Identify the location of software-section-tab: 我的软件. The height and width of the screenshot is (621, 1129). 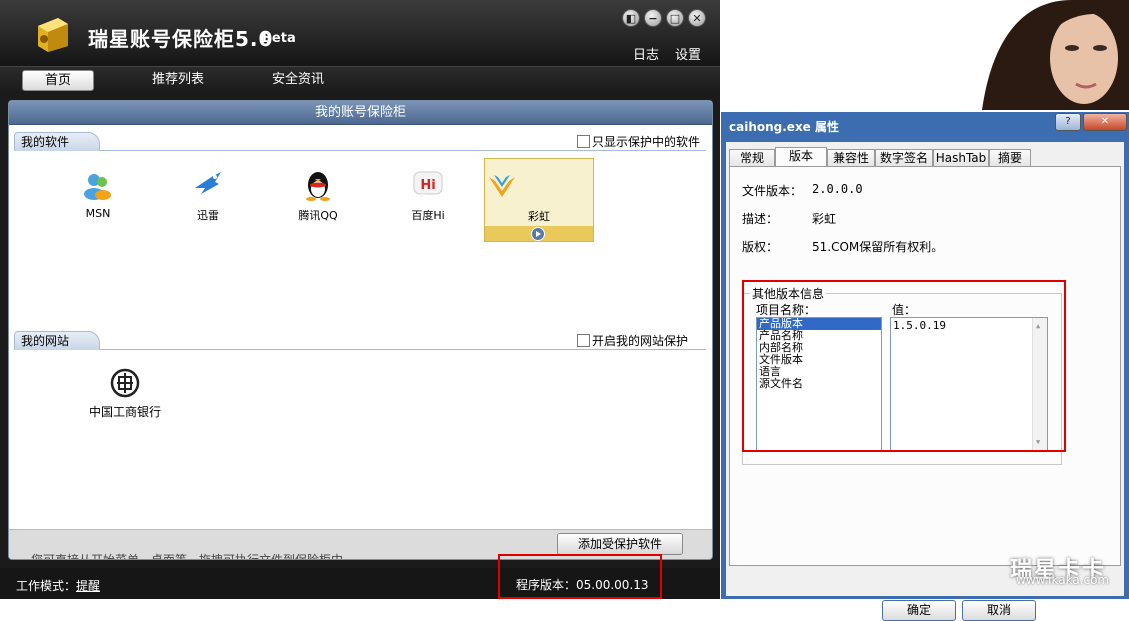
(57, 141).